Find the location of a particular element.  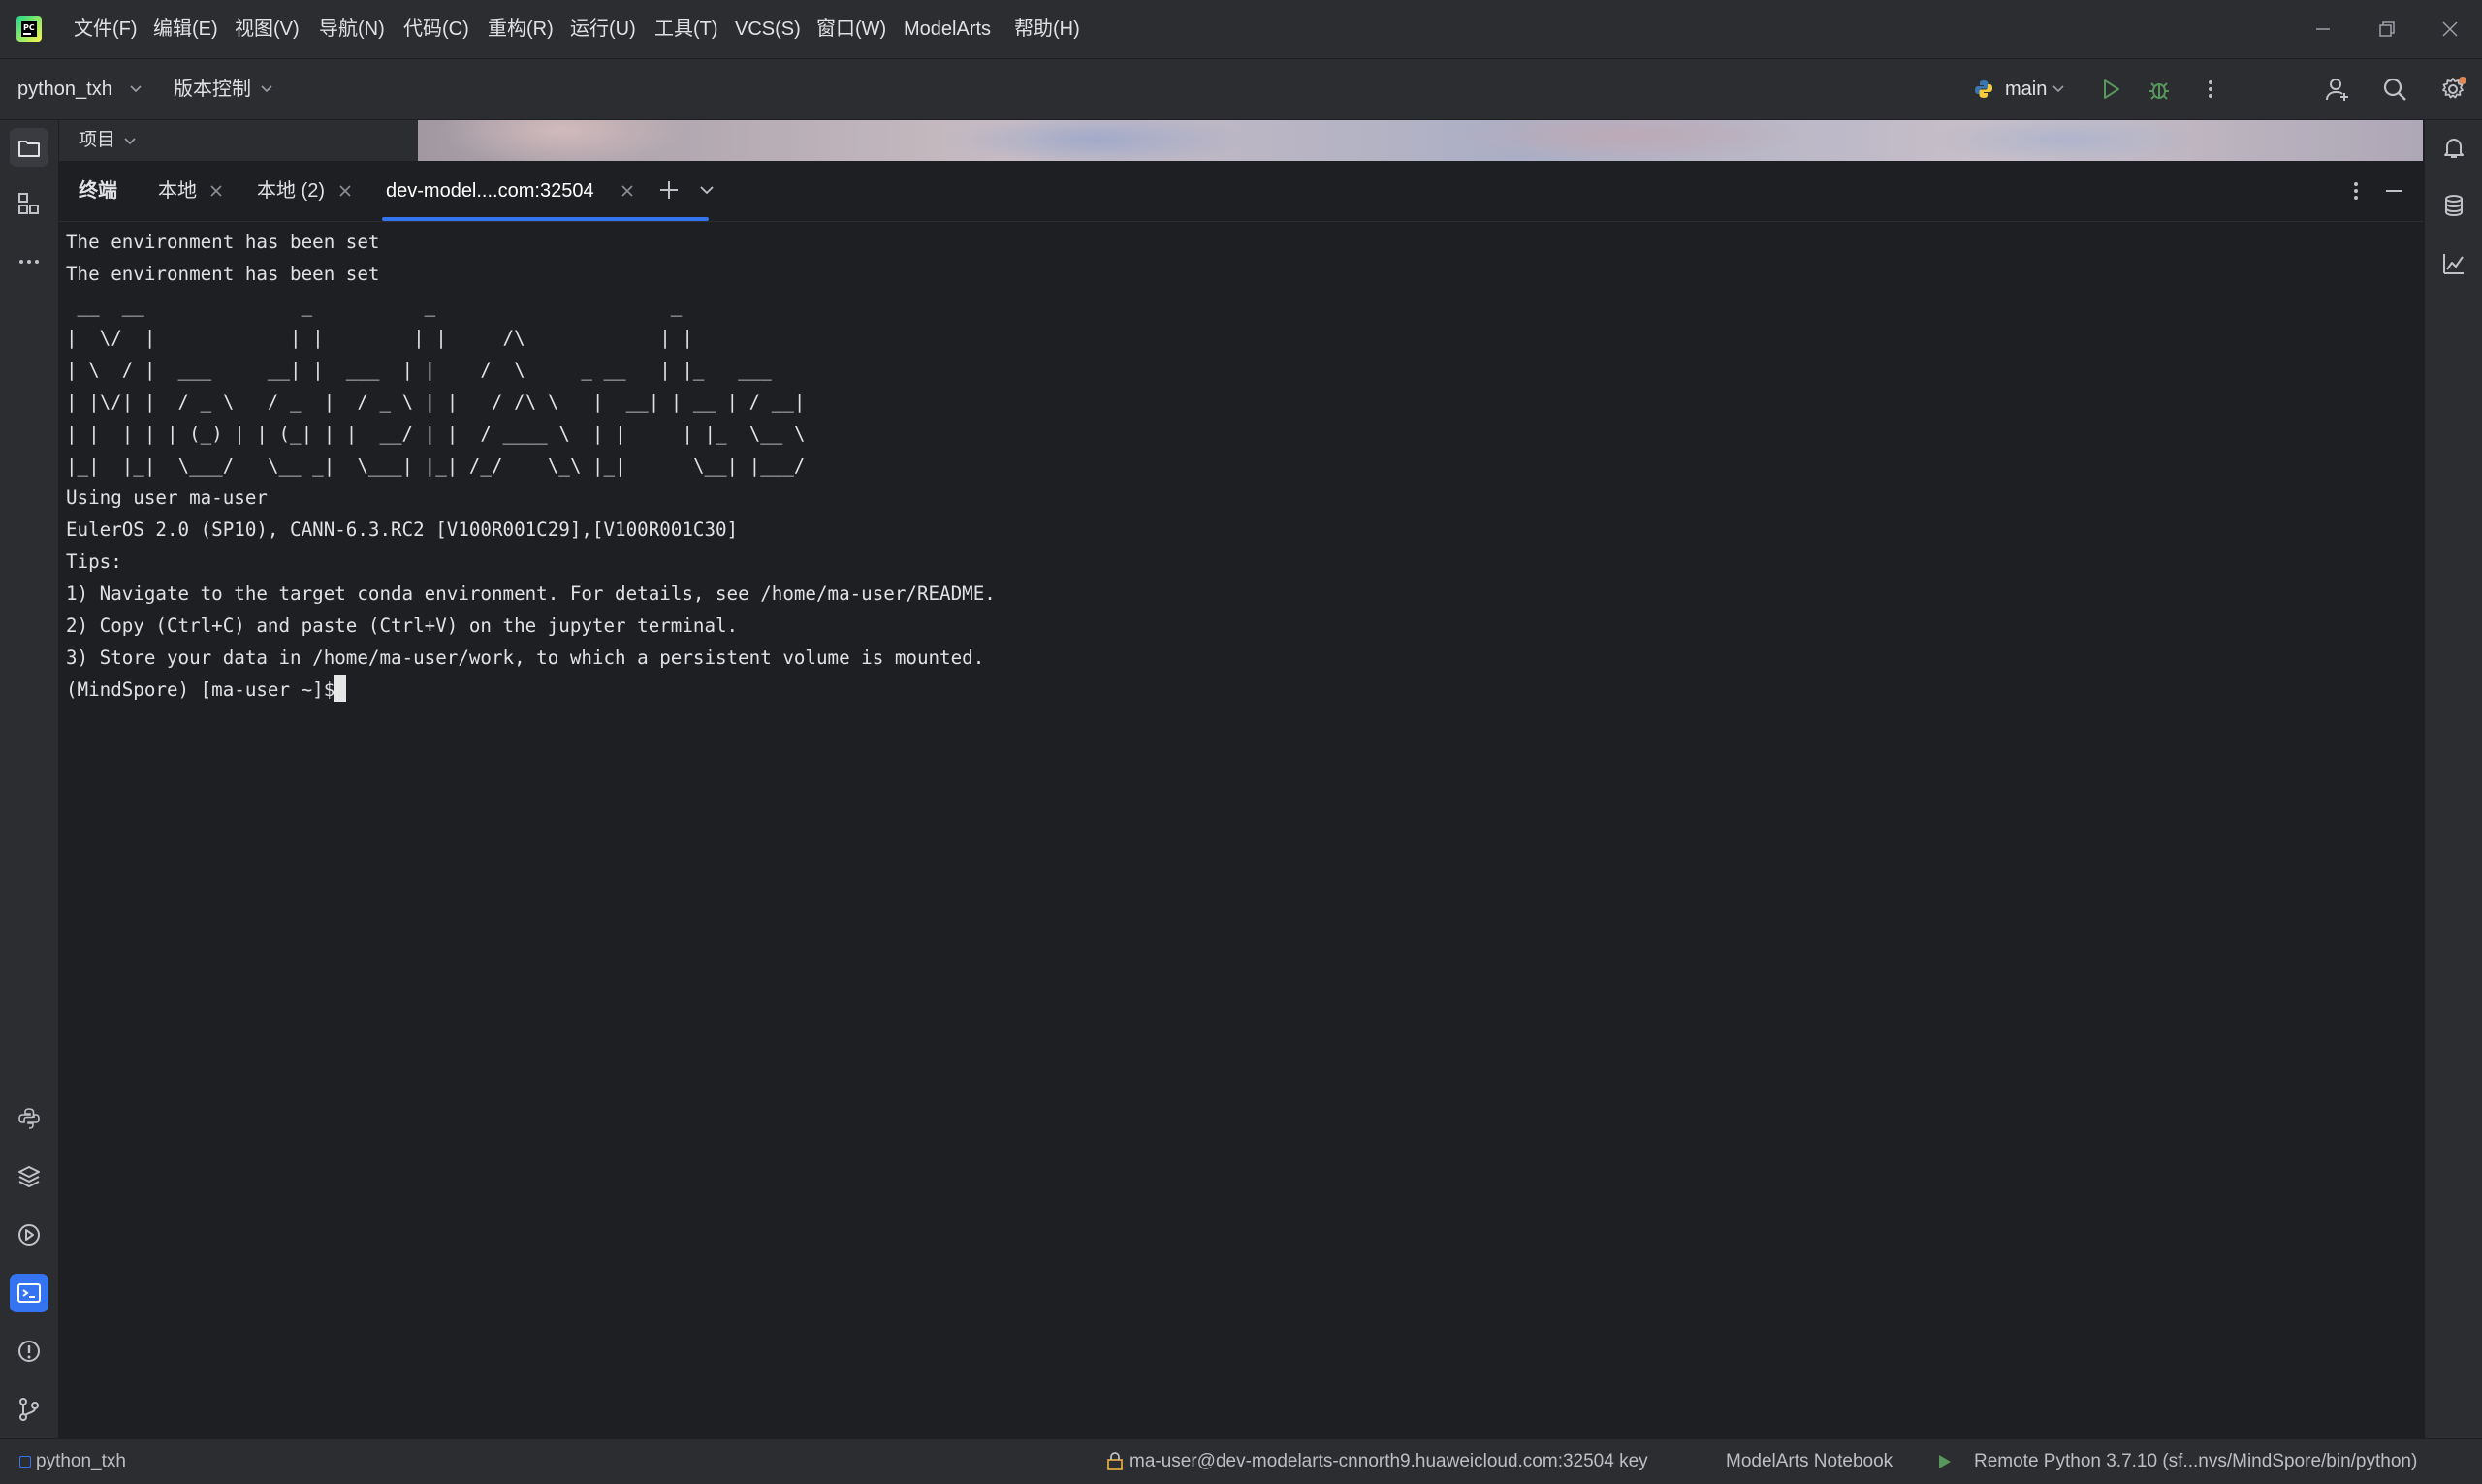

shell-prompt: (MindSpore) [ma-user ~]$ is located at coordinates (200, 690).